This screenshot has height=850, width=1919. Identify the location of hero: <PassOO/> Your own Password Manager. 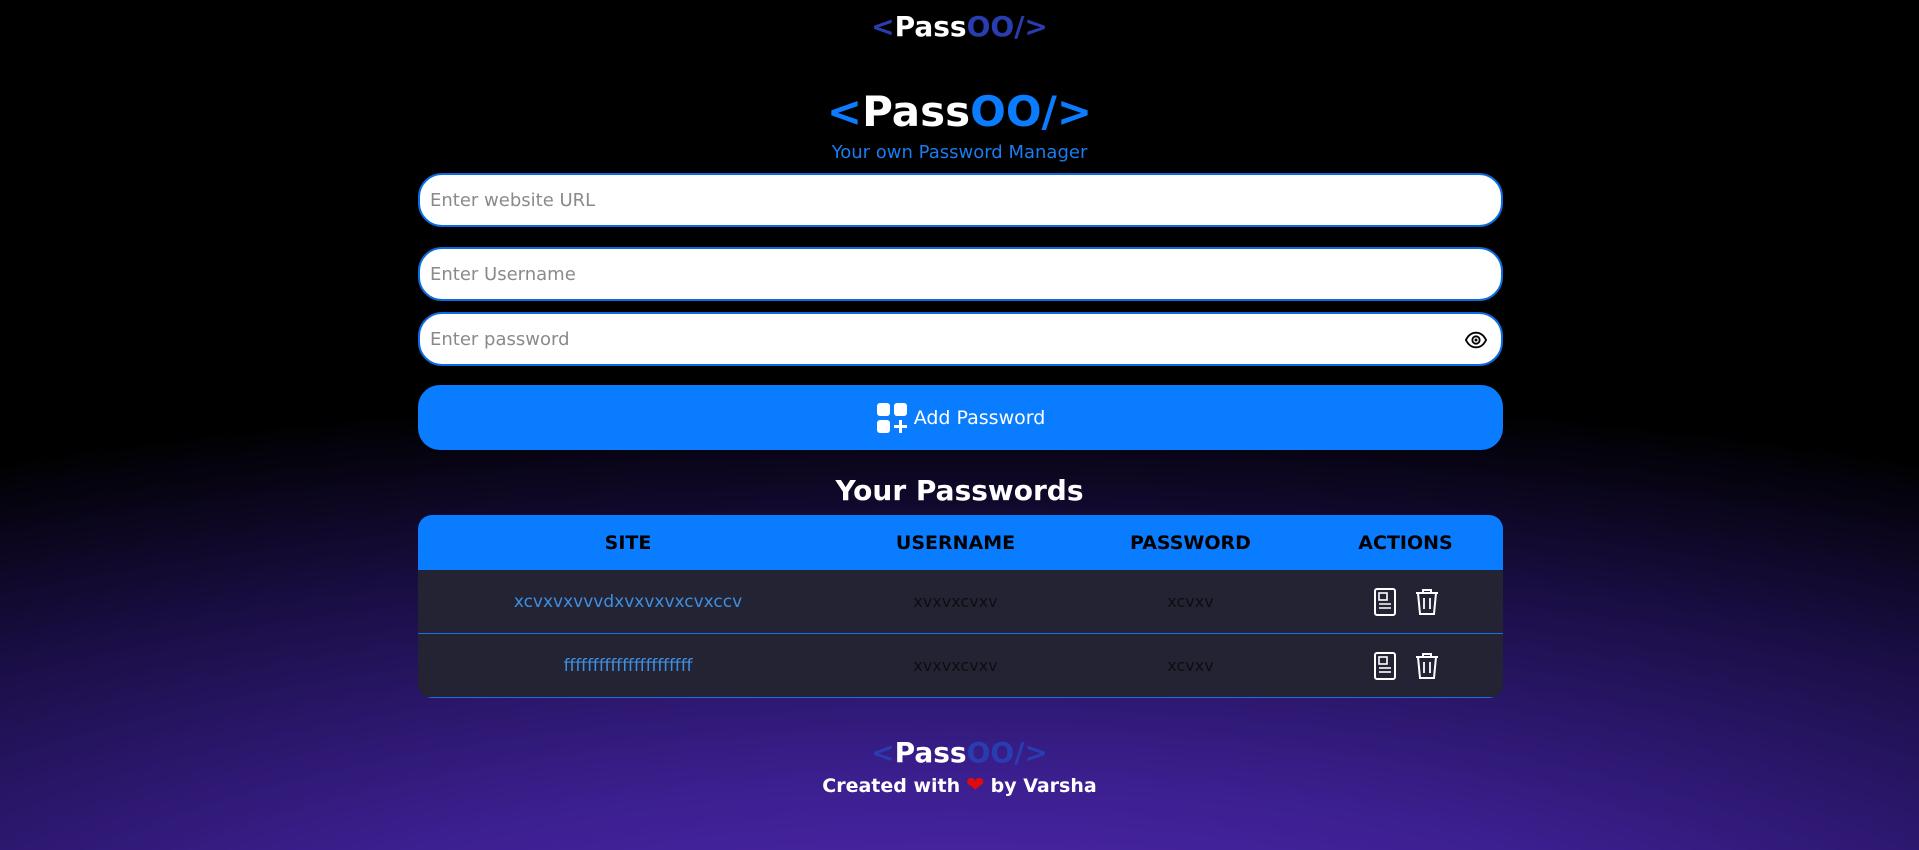
(959, 126).